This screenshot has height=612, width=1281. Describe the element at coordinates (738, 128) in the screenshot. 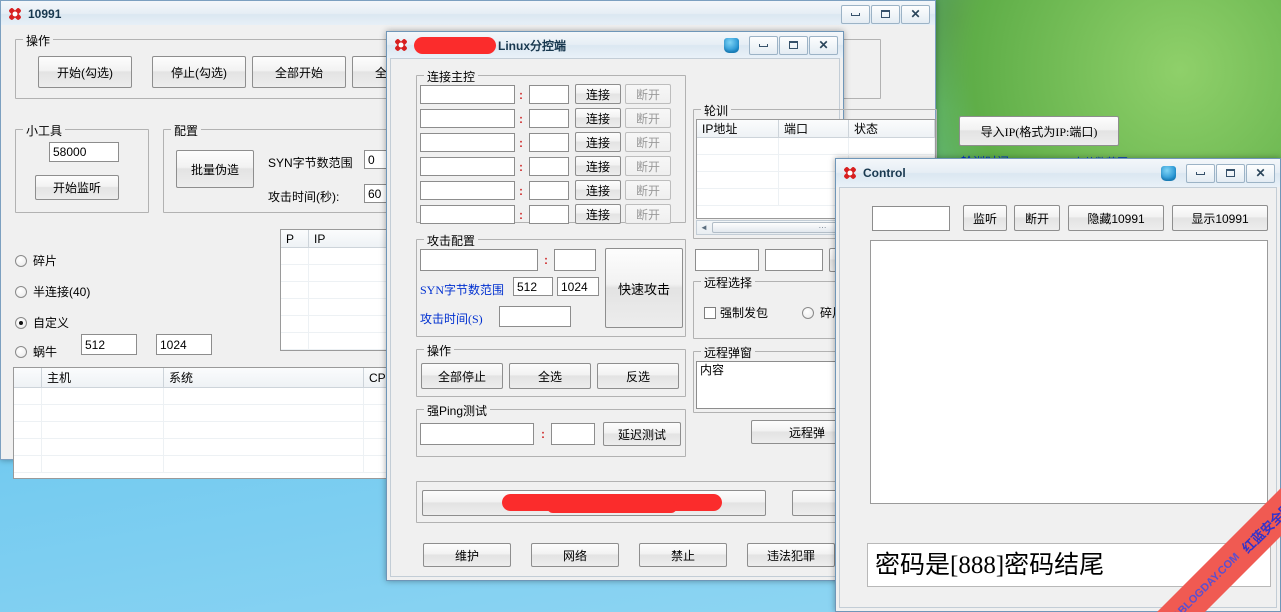

I see `polling-col-ip: IP地址` at that location.